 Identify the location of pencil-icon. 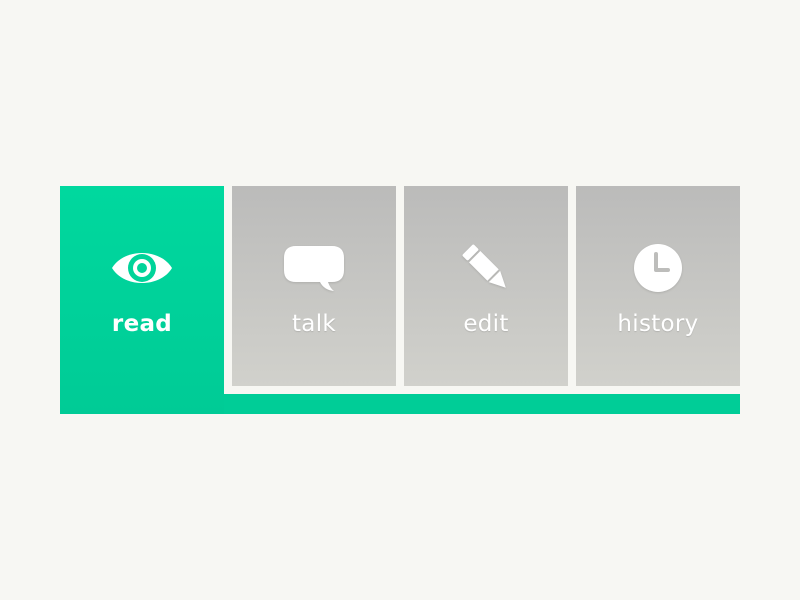
(486, 268).